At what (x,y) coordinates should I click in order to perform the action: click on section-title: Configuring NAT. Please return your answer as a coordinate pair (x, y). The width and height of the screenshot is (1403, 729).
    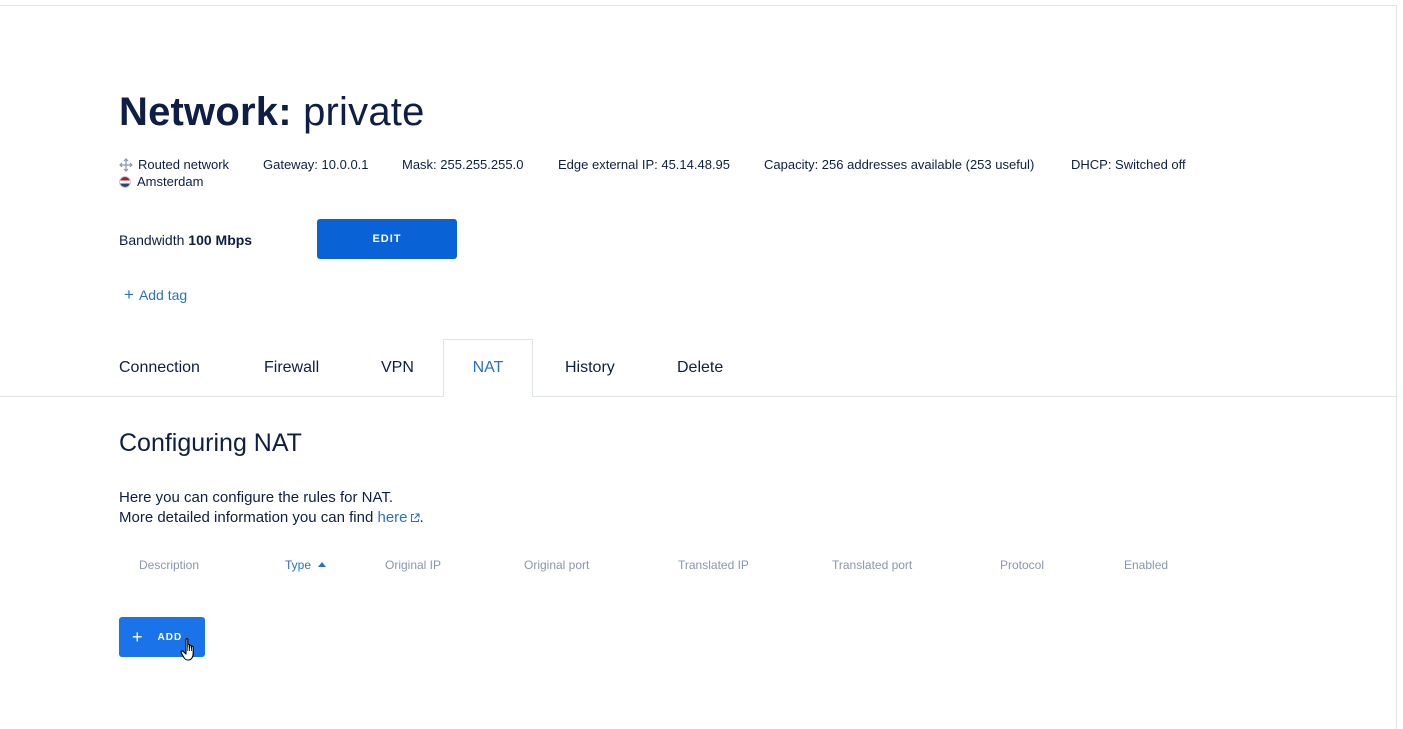
    Looking at the image, I should click on (210, 443).